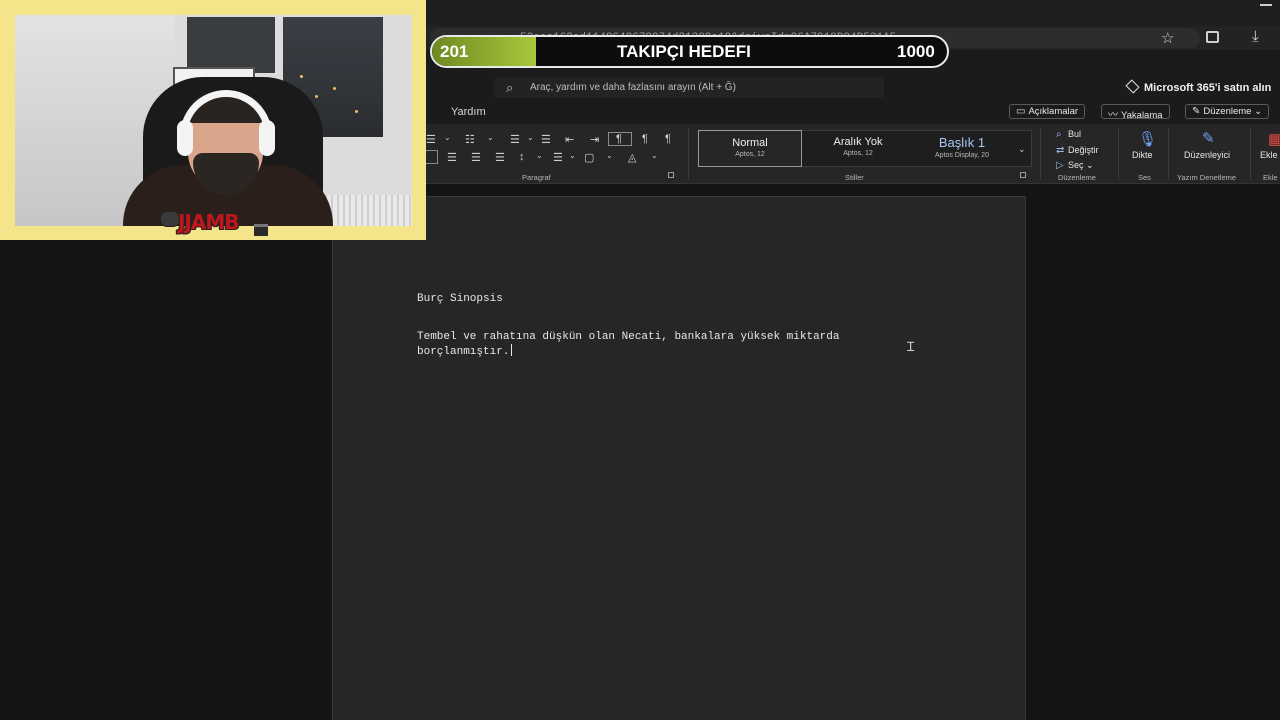  What do you see at coordinates (452, 157) in the screenshot?
I see `align-center-icon: ☰` at bounding box center [452, 157].